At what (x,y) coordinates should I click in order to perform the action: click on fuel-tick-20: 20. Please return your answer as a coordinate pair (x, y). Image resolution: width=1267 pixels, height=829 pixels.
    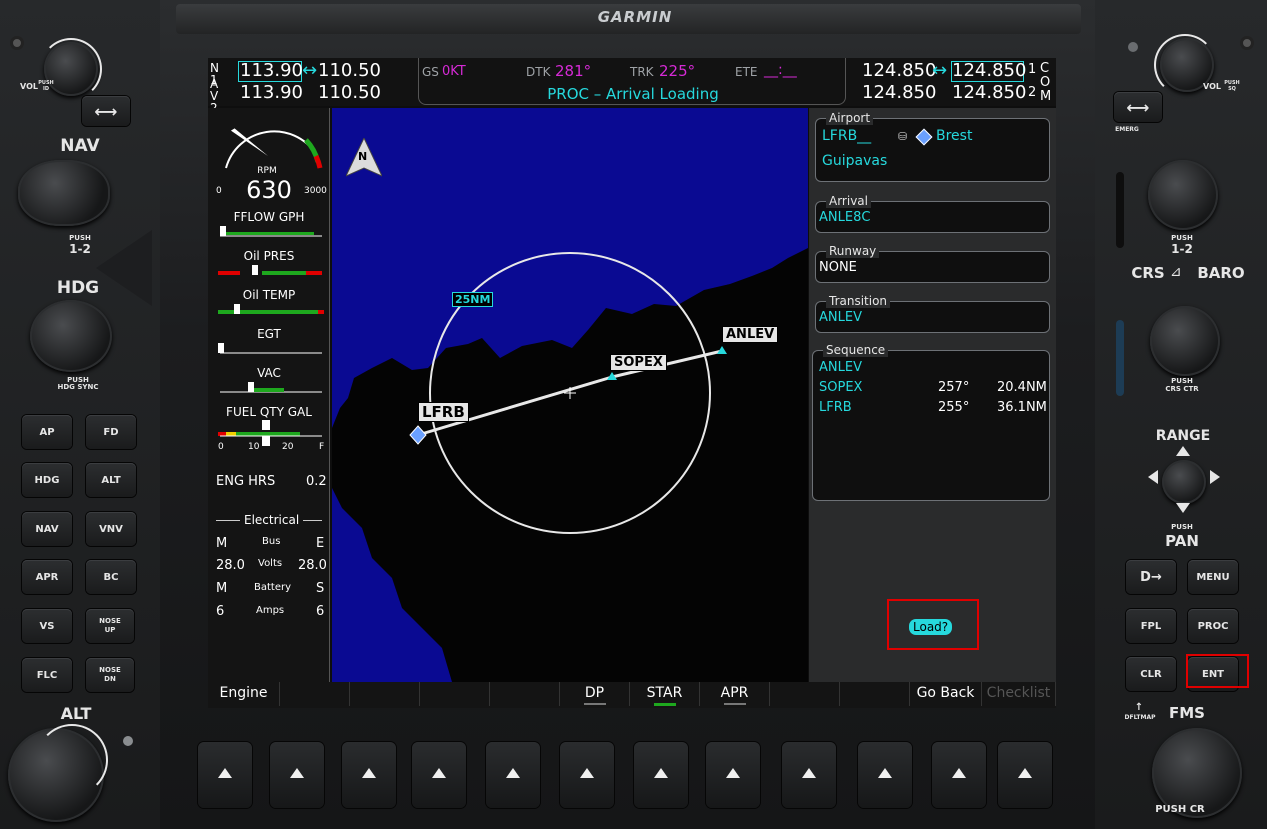
    Looking at the image, I should click on (288, 447).